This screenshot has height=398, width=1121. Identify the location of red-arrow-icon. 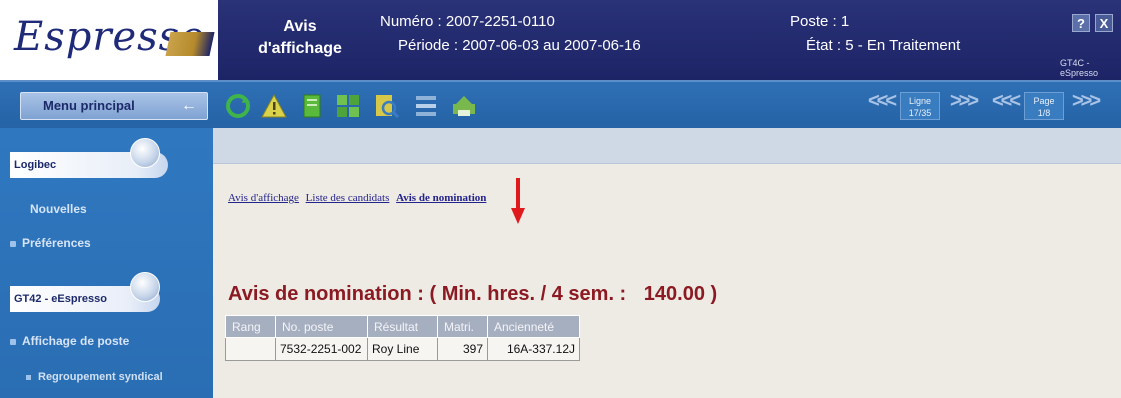
(518, 201).